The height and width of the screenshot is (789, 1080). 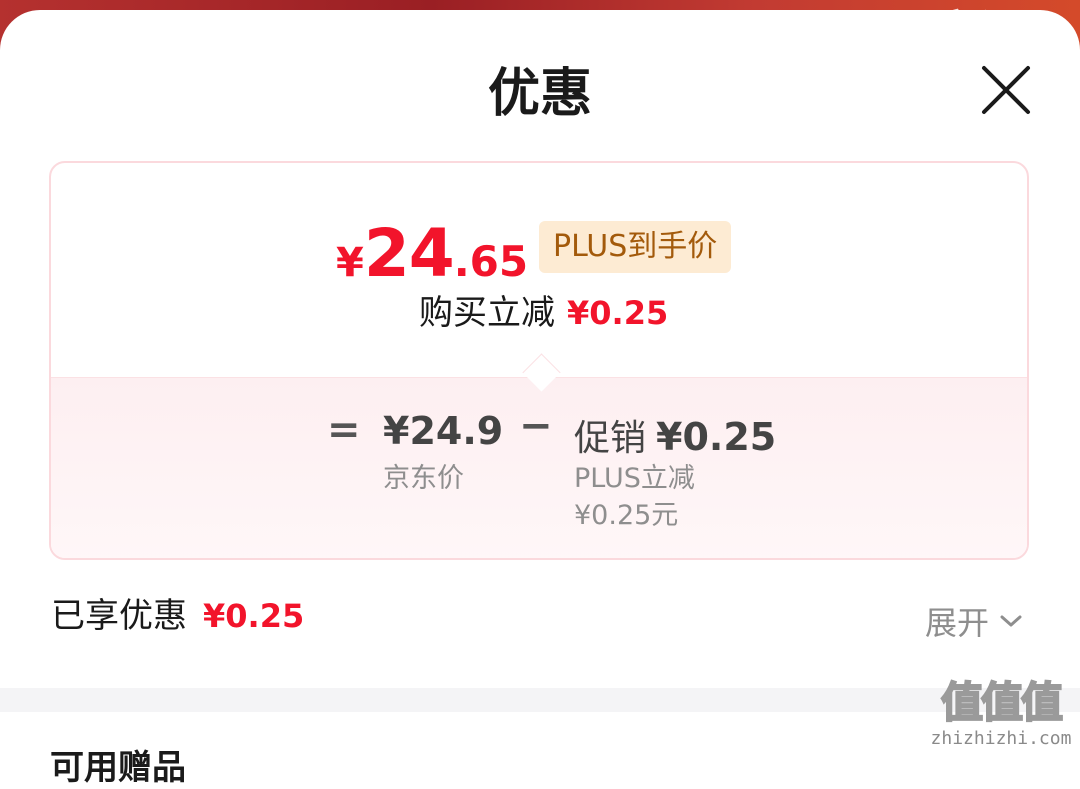 I want to click on watermark: 值值值 zhizhizhi.com, so click(x=1001, y=719).